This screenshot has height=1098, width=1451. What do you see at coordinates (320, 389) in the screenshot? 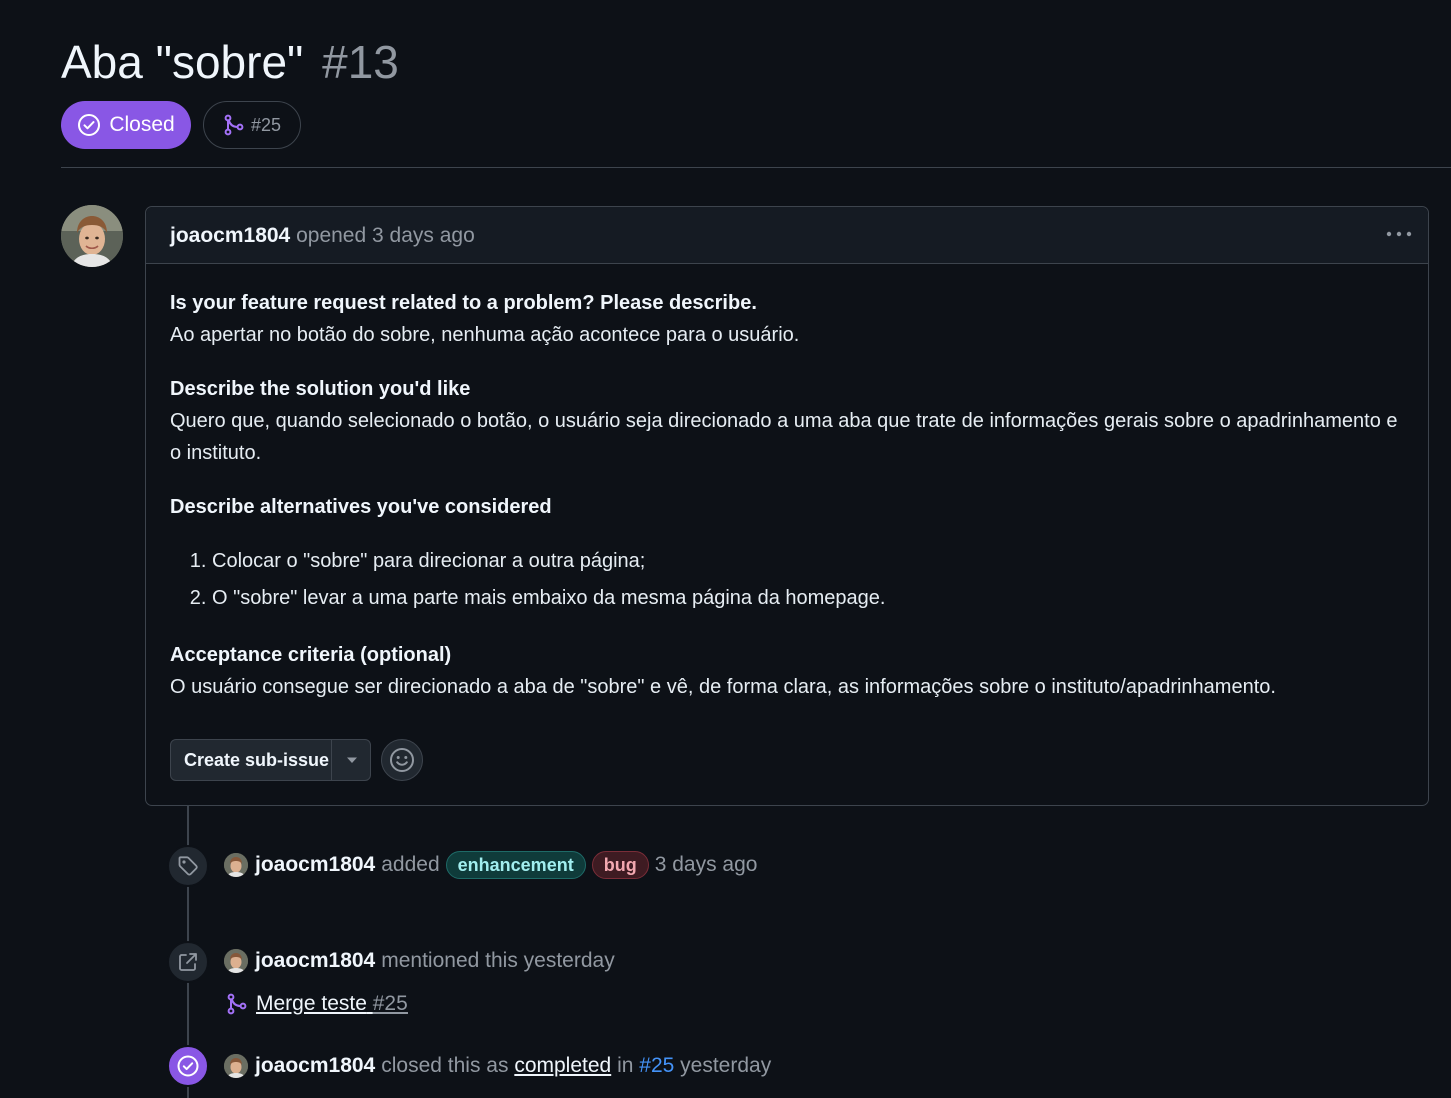
I see `section-heading: Describe the solution you'd like` at bounding box center [320, 389].